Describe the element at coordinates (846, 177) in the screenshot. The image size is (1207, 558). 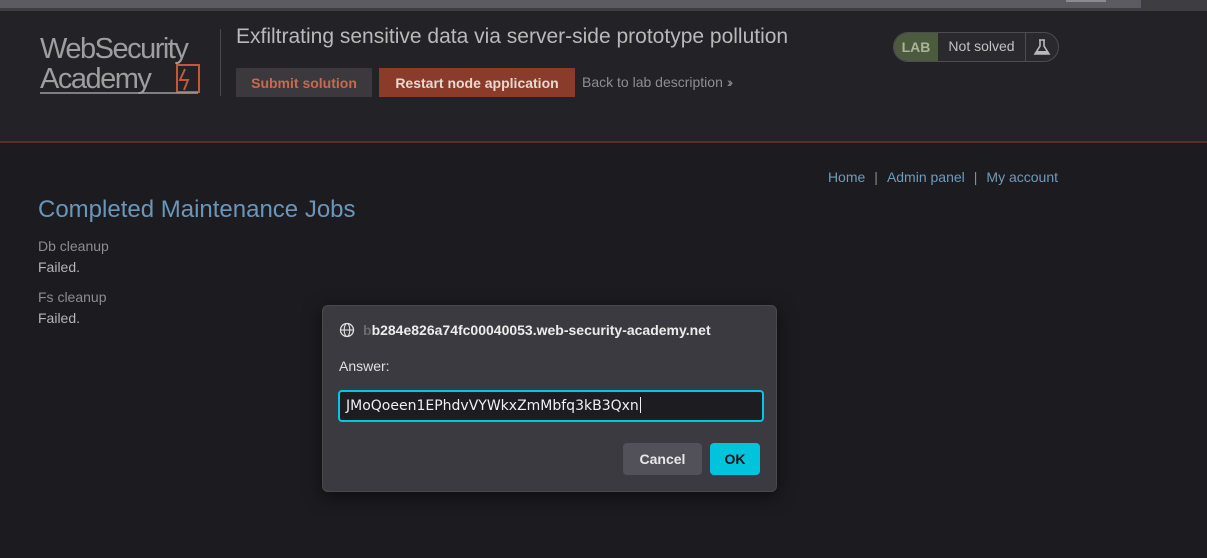
I see `nav-home-link: Home` at that location.